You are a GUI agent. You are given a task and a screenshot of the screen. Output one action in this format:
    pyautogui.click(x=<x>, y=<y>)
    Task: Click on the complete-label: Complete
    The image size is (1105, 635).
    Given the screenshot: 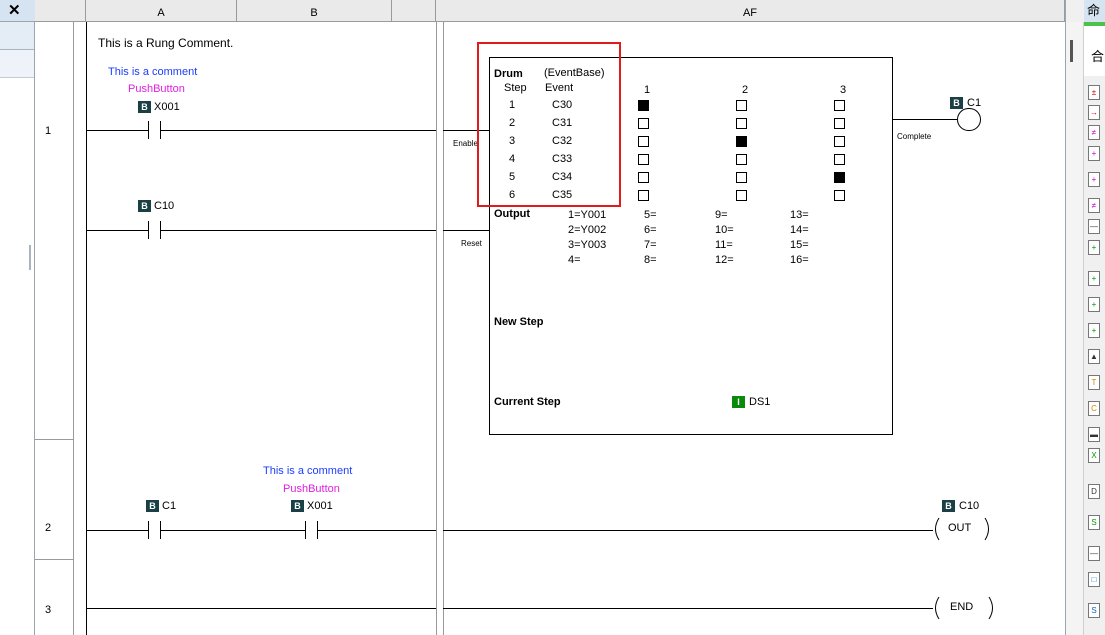 What is the action you would take?
    pyautogui.click(x=914, y=136)
    